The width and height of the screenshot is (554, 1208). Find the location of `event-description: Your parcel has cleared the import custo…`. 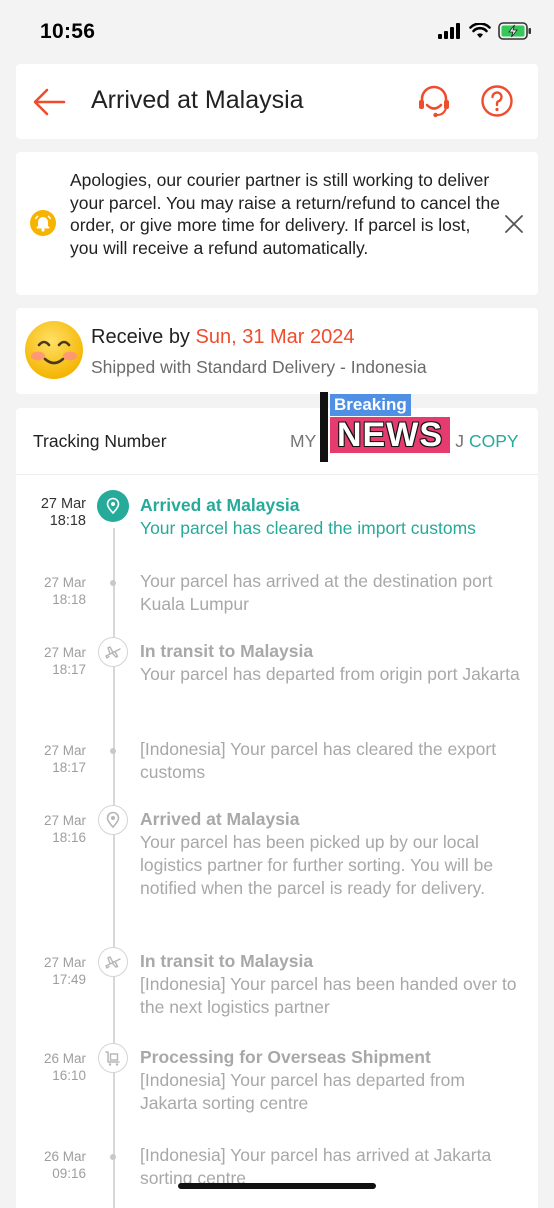

event-description: Your parcel has cleared the import custo… is located at coordinates (308, 528).